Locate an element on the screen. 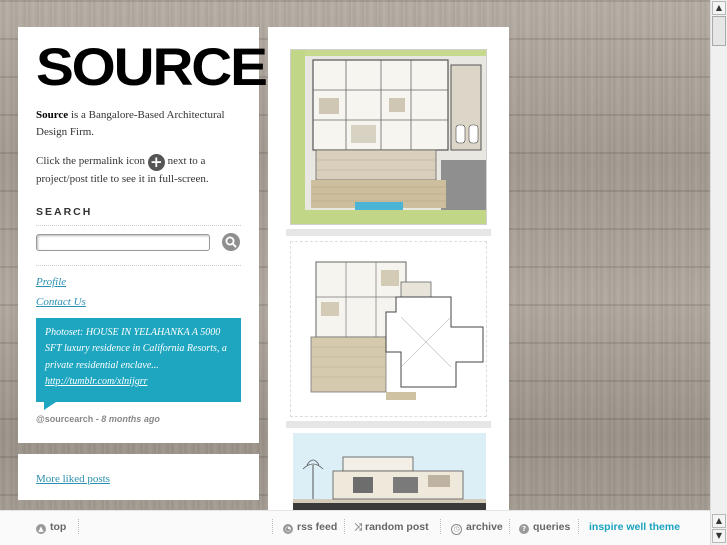 The height and width of the screenshot is (545, 727). random-label: random post is located at coordinates (397, 527).